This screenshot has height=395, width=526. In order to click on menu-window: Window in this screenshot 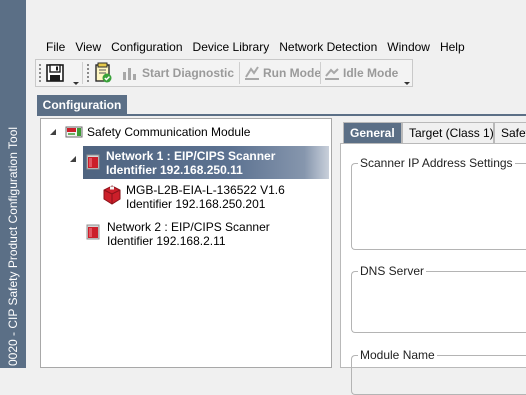, I will do `click(413, 47)`.